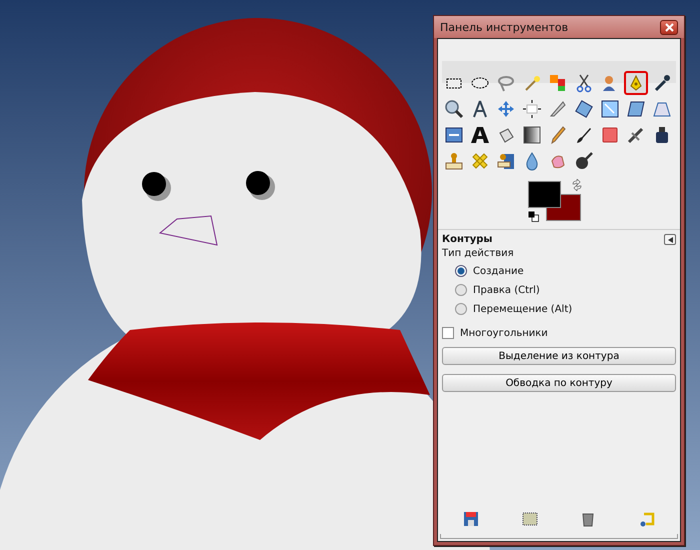 This screenshot has height=550, width=700. I want to click on mode-radio: Перемещение (Alt), so click(565, 309).